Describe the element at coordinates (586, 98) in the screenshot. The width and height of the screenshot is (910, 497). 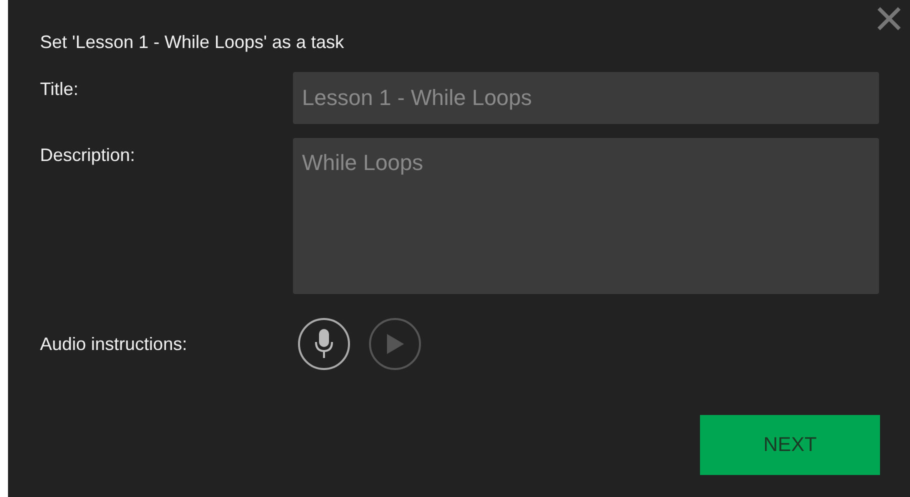
I see `title-field: Lesson 1 - While Loops` at that location.